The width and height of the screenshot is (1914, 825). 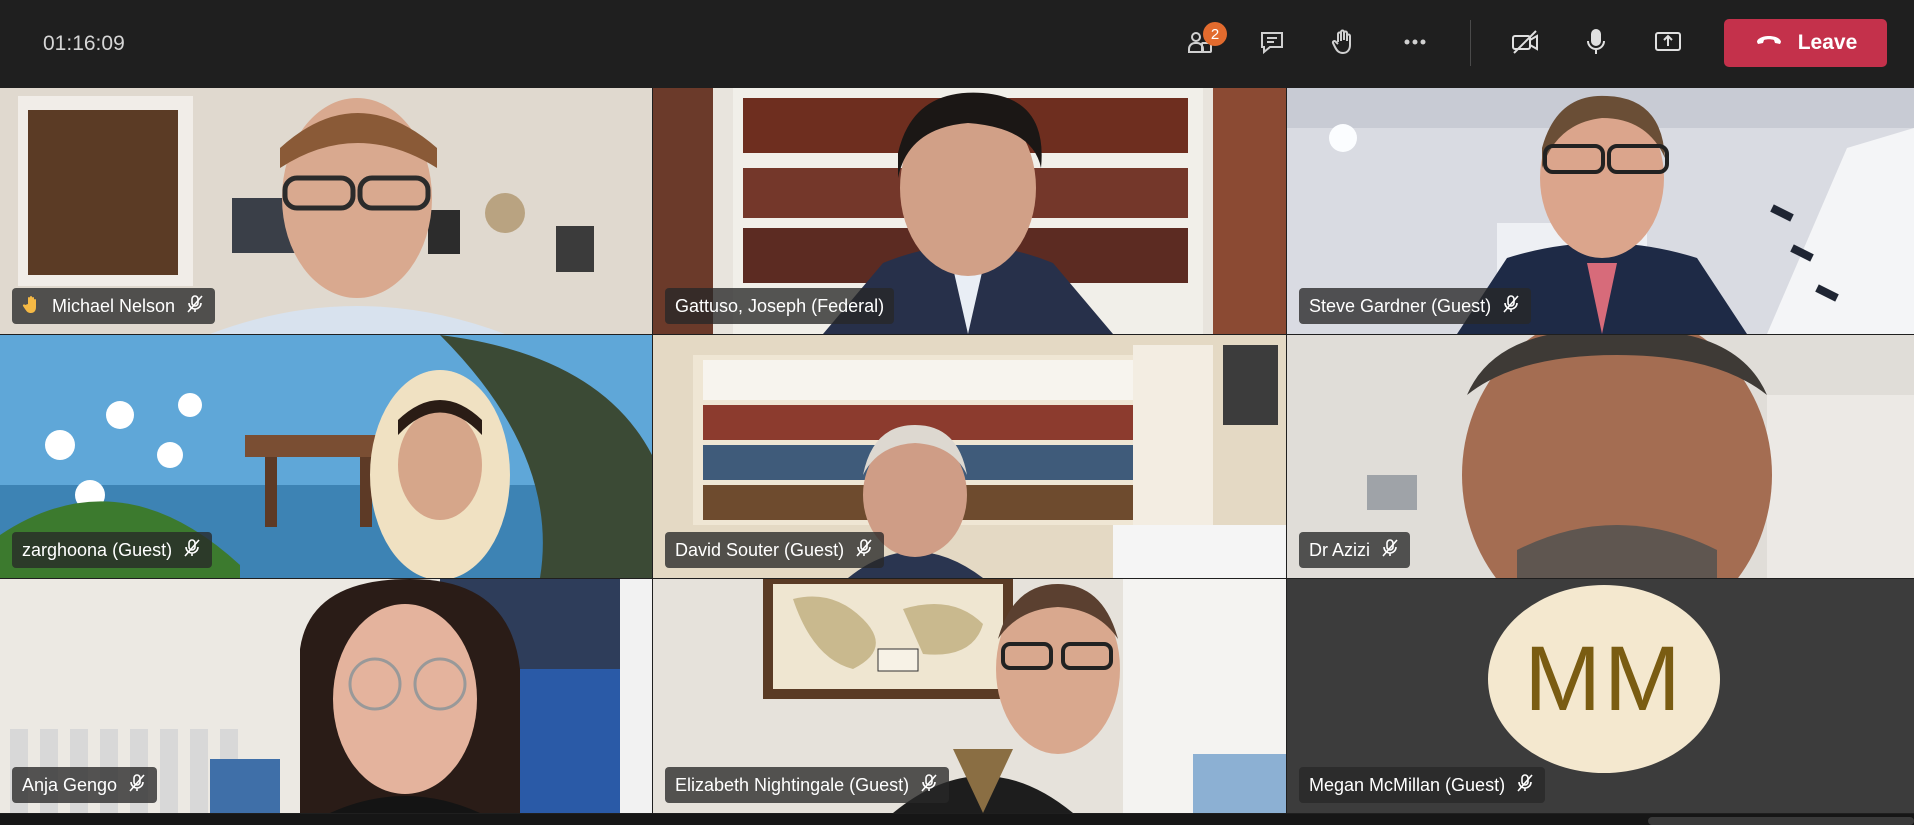 I want to click on participant-name: zarghoona (Guest), so click(x=97, y=549).